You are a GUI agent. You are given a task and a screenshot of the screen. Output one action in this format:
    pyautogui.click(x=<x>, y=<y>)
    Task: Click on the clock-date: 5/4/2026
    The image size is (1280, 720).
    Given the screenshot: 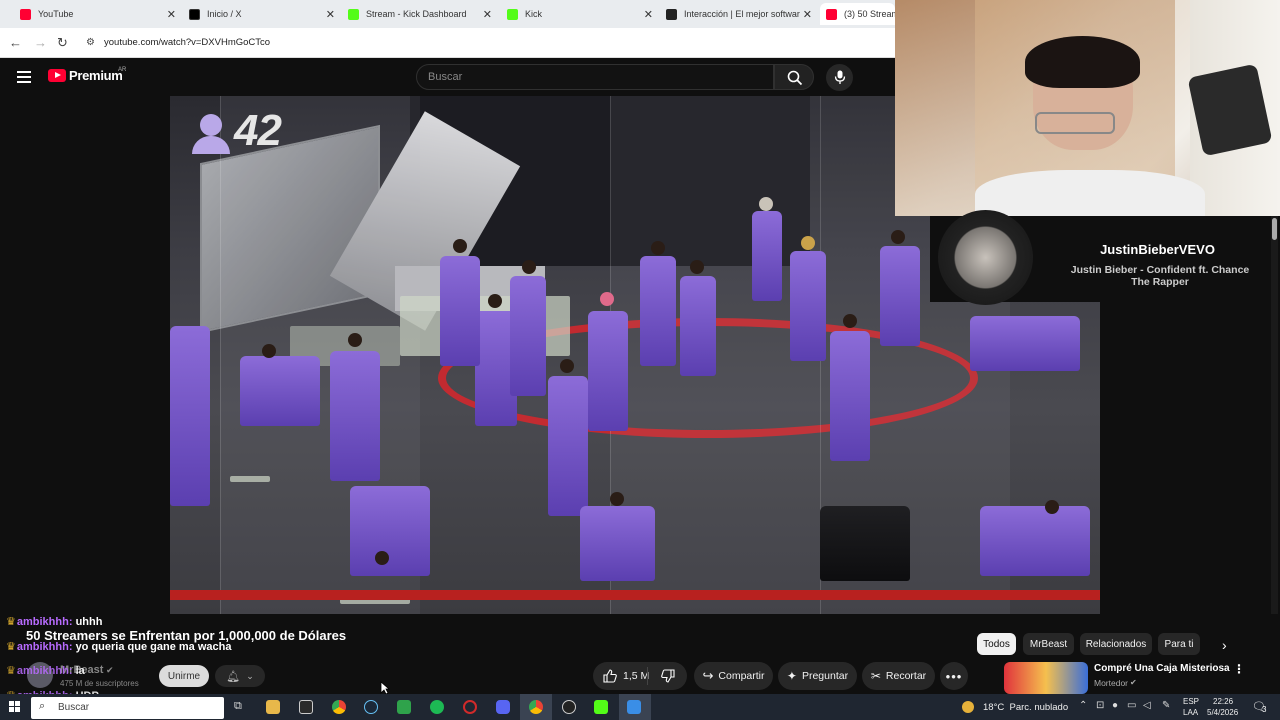 What is the action you would take?
    pyautogui.click(x=1222, y=712)
    